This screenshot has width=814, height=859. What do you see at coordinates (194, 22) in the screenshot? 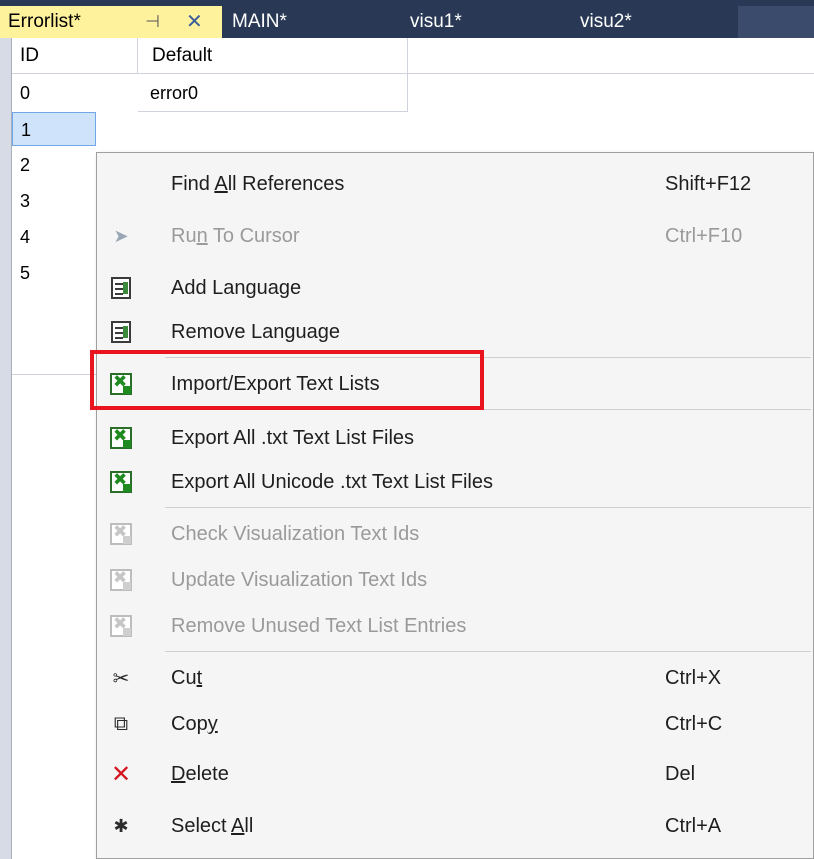
I see `close-icon: ✕` at bounding box center [194, 22].